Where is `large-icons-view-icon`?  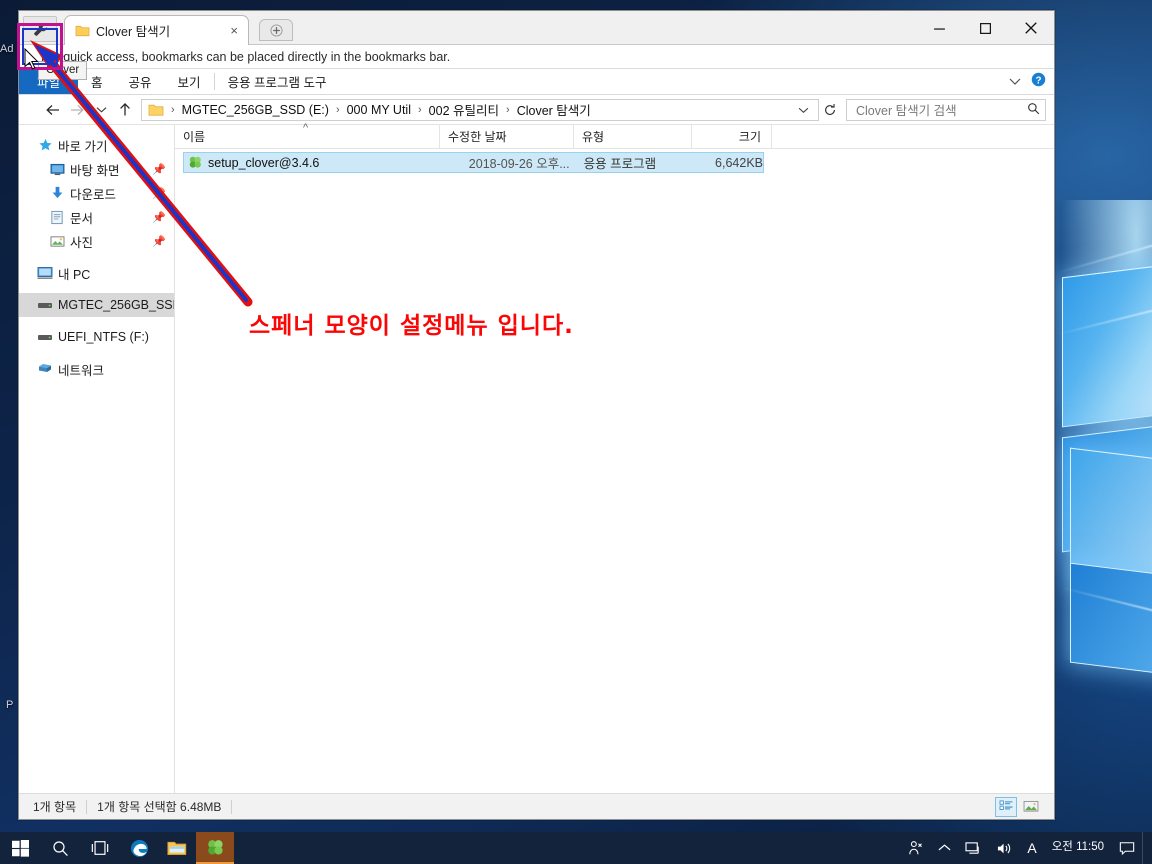
large-icons-view-icon is located at coordinates (1031, 806).